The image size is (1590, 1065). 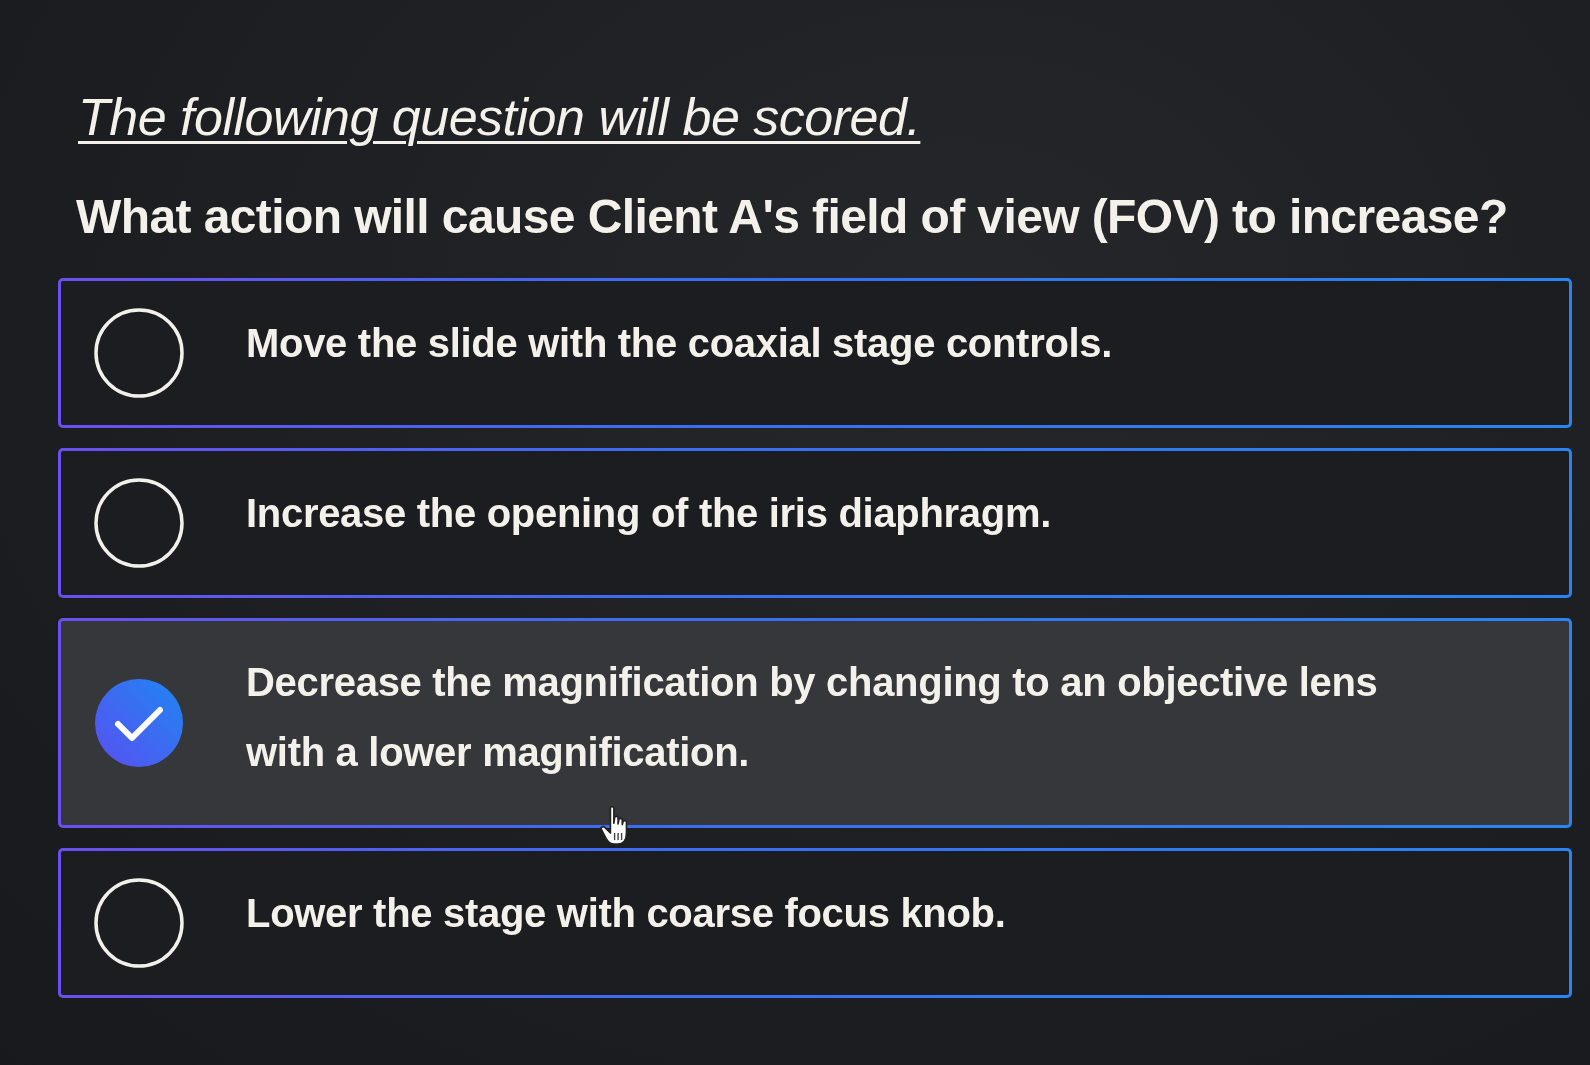 What do you see at coordinates (499, 117) in the screenshot?
I see `scored-notice-heading: The following question will be scored.` at bounding box center [499, 117].